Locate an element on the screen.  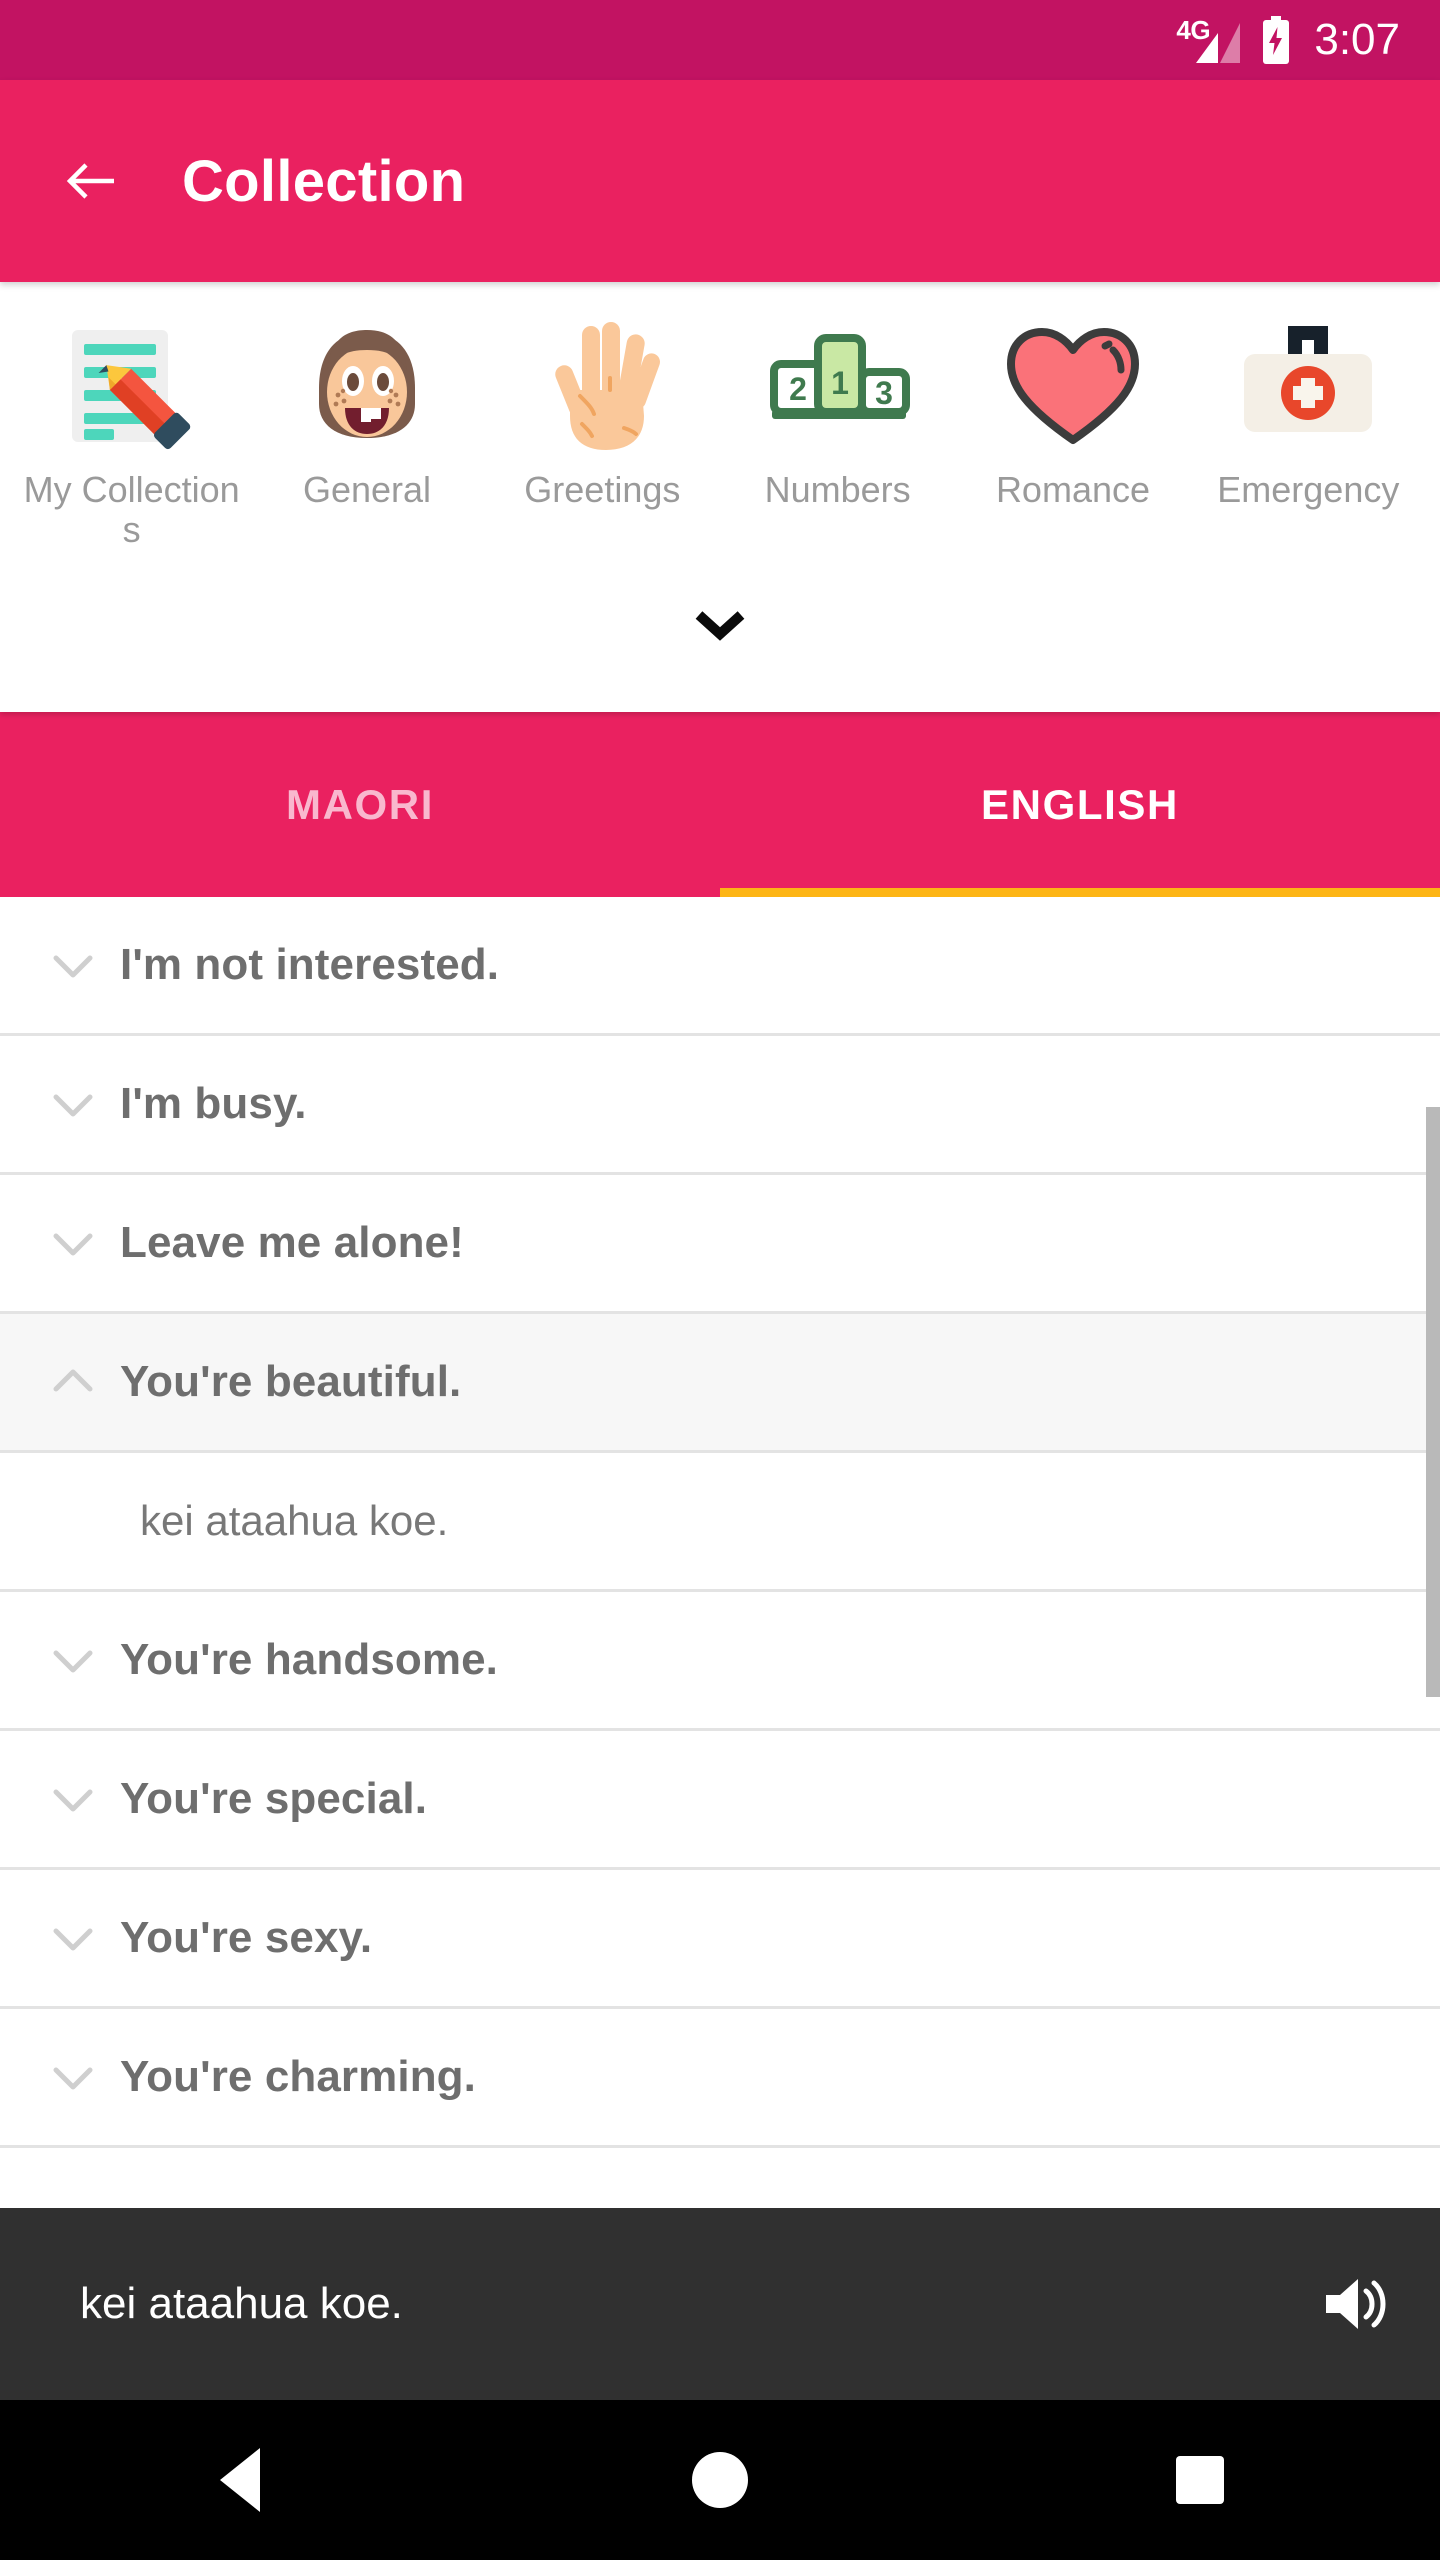
nav-home-button is located at coordinates (720, 2480).